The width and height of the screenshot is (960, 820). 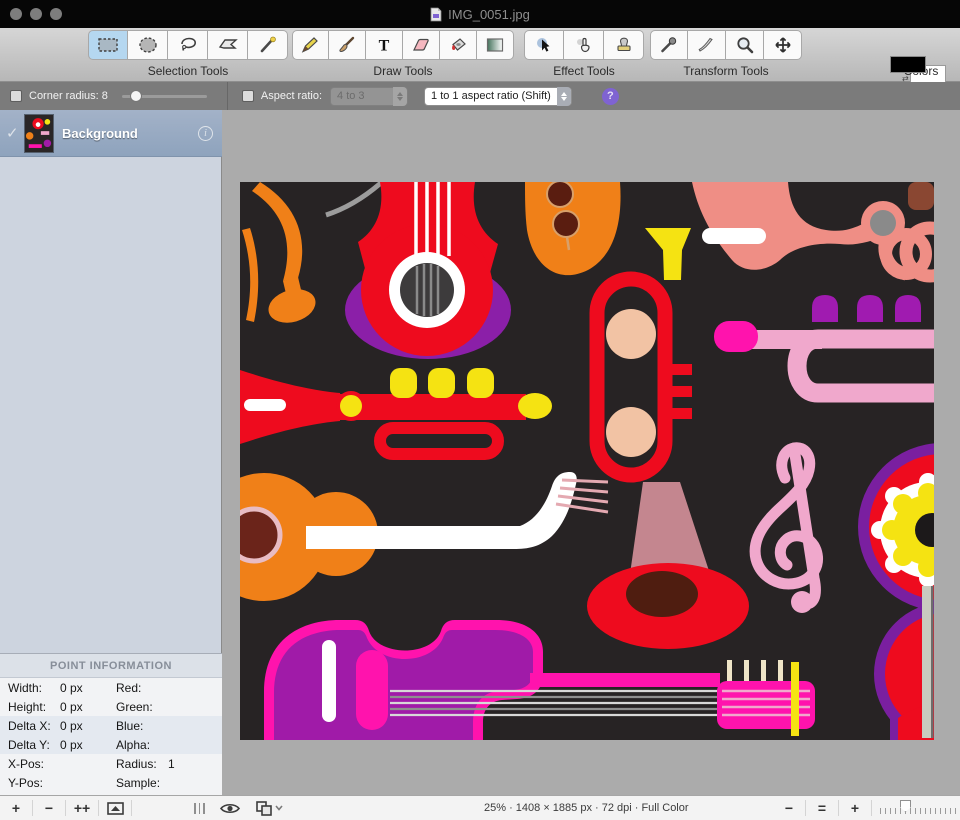 I want to click on chevron-down-icon, so click(x=278, y=808).